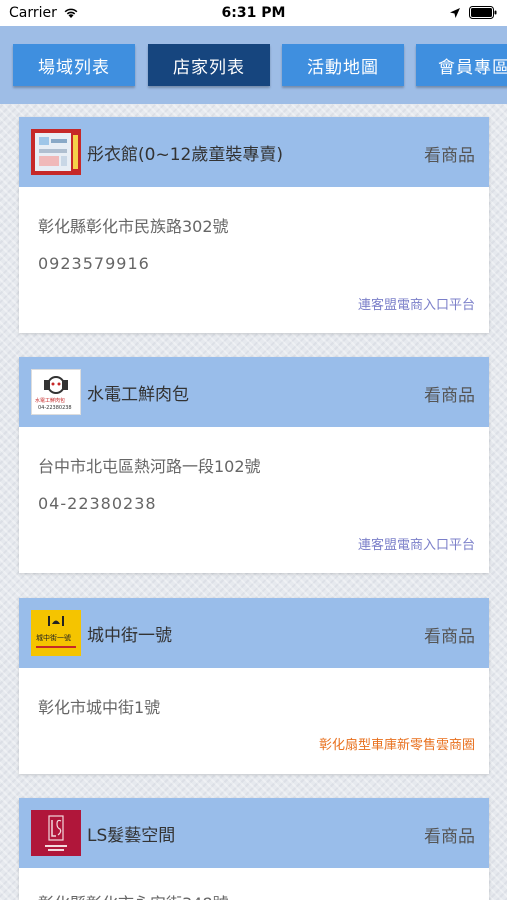 This screenshot has width=507, height=900. What do you see at coordinates (97, 503) in the screenshot?
I see `store-phone: 04-22380238` at bounding box center [97, 503].